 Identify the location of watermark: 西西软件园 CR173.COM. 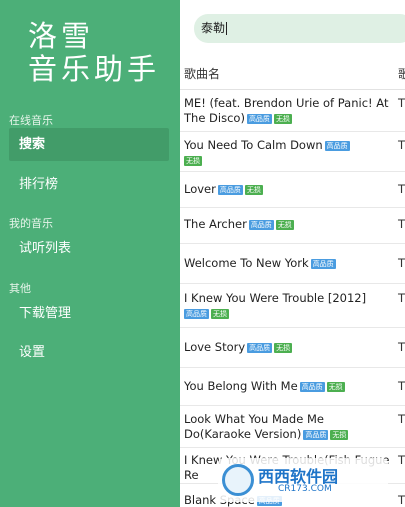
(303, 480).